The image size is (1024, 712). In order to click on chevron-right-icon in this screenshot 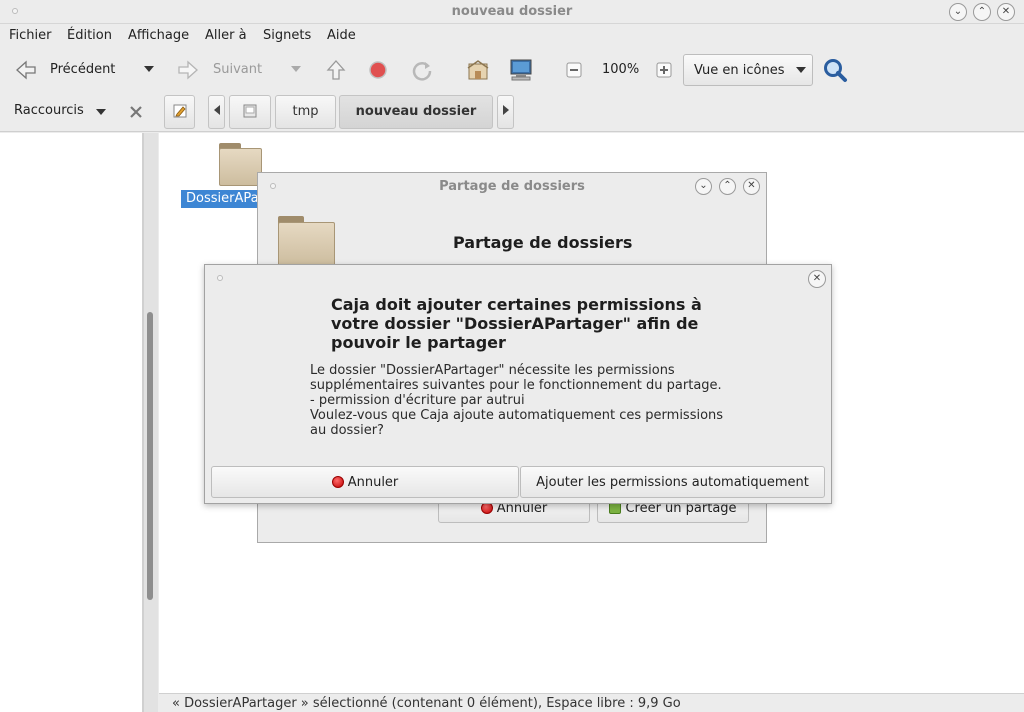, I will do `click(505, 110)`.